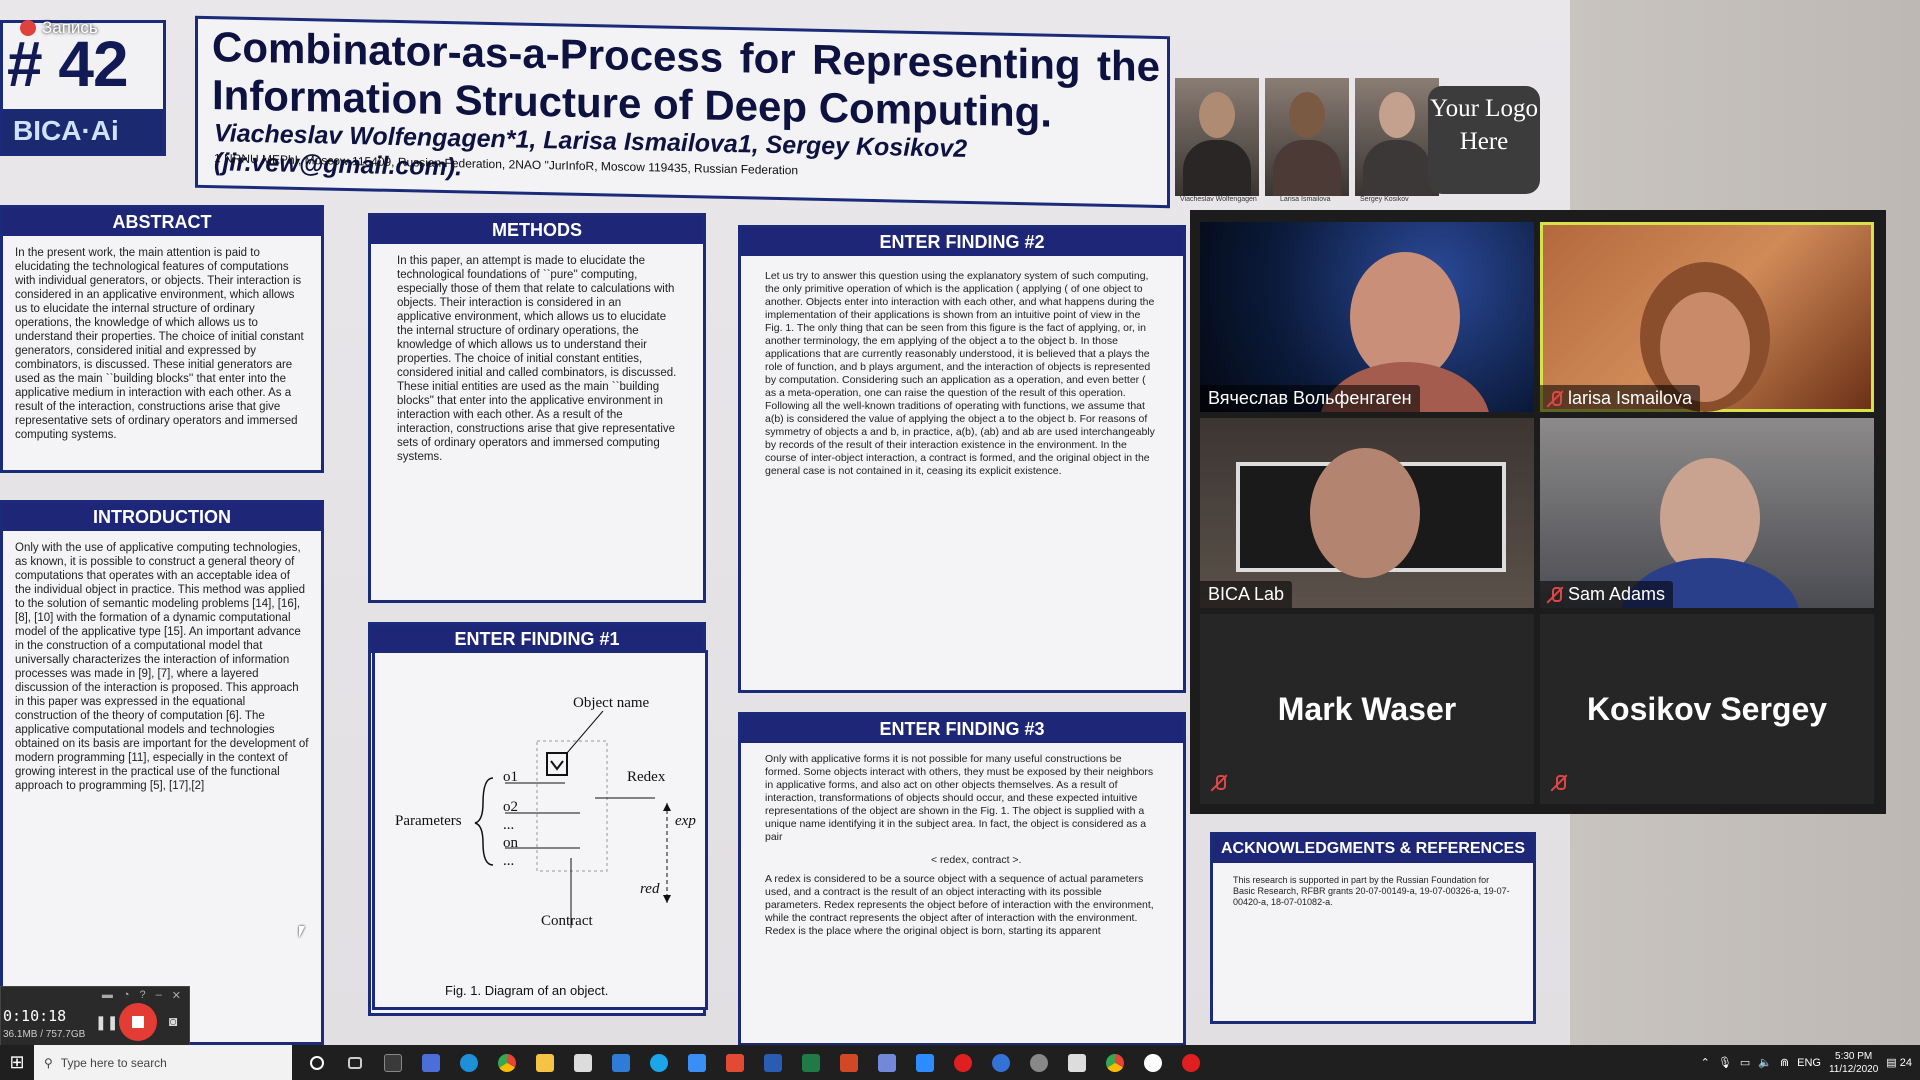 The width and height of the screenshot is (1920, 1080). What do you see at coordinates (646, 777) in the screenshot?
I see `diagram-label-redex: Redex` at bounding box center [646, 777].